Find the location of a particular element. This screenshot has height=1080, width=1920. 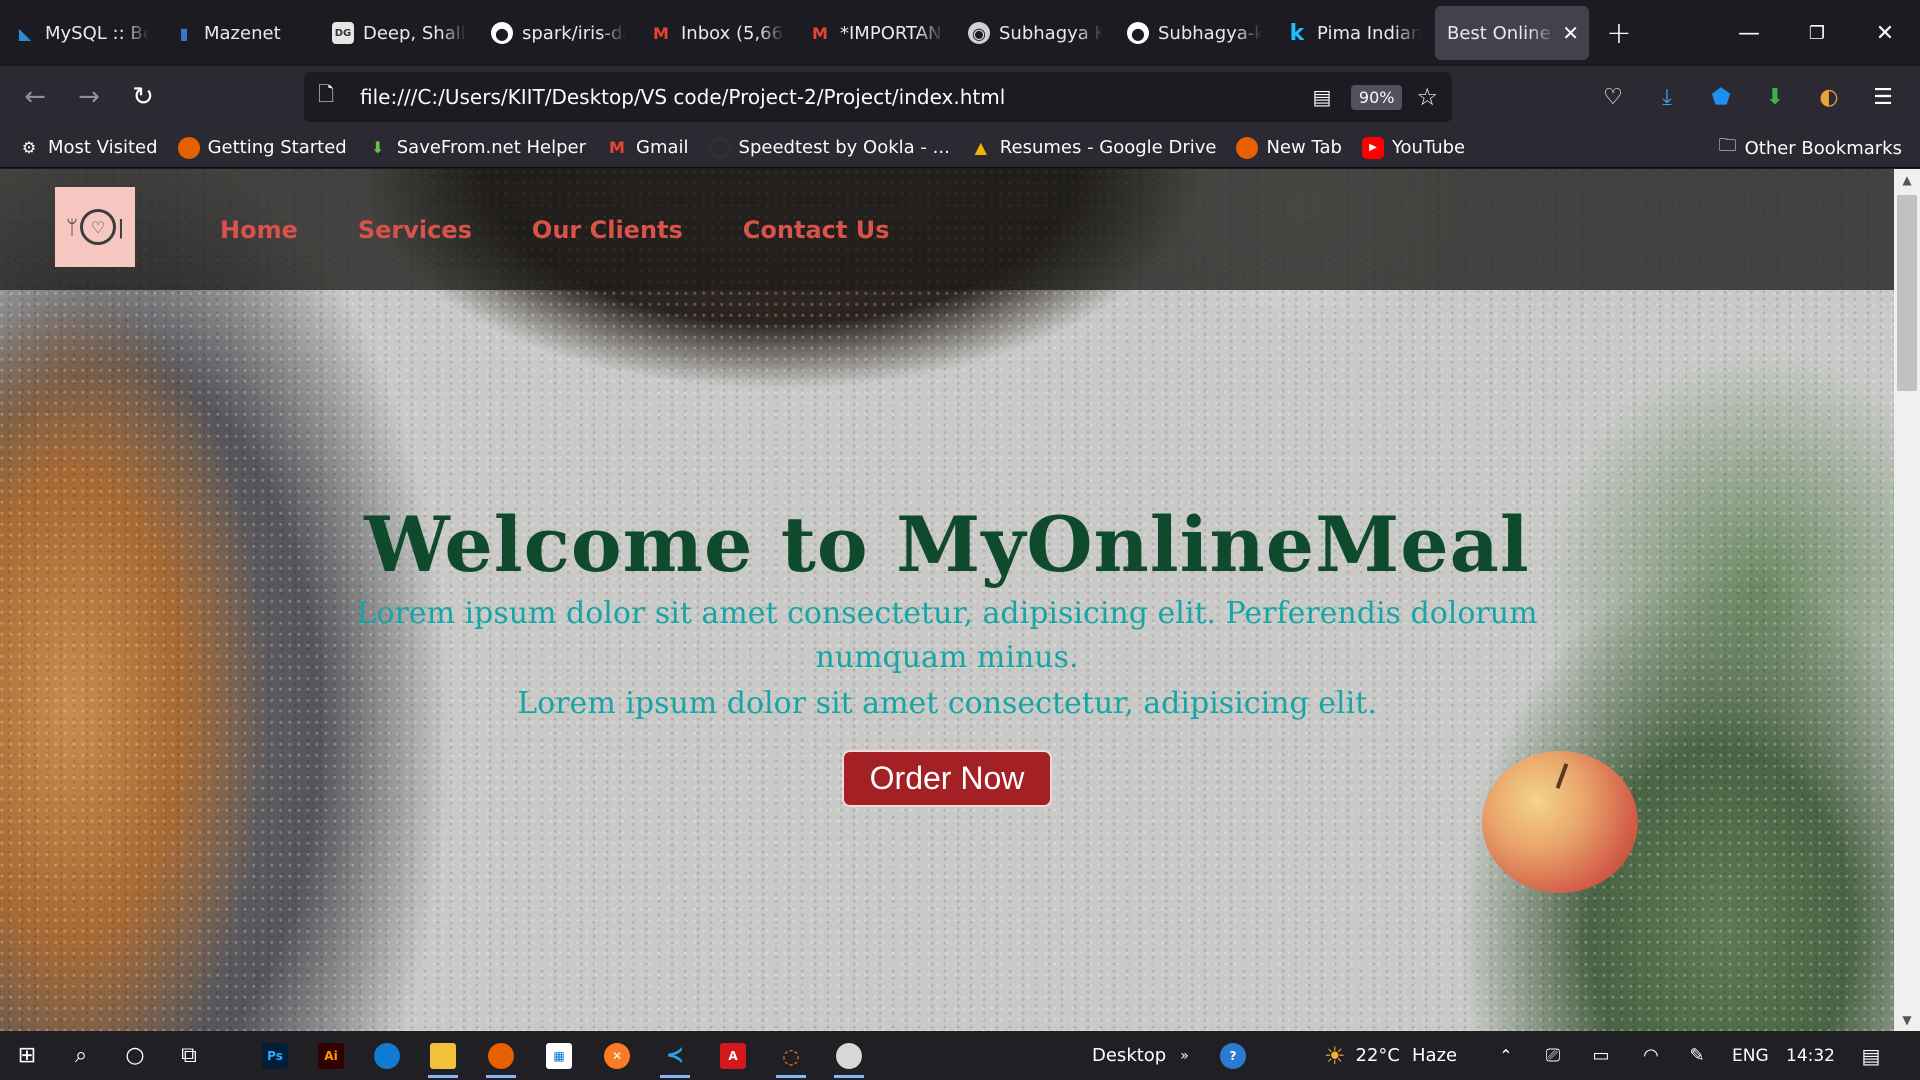

download-arrow-icon: ⬇ is located at coordinates (378, 147).